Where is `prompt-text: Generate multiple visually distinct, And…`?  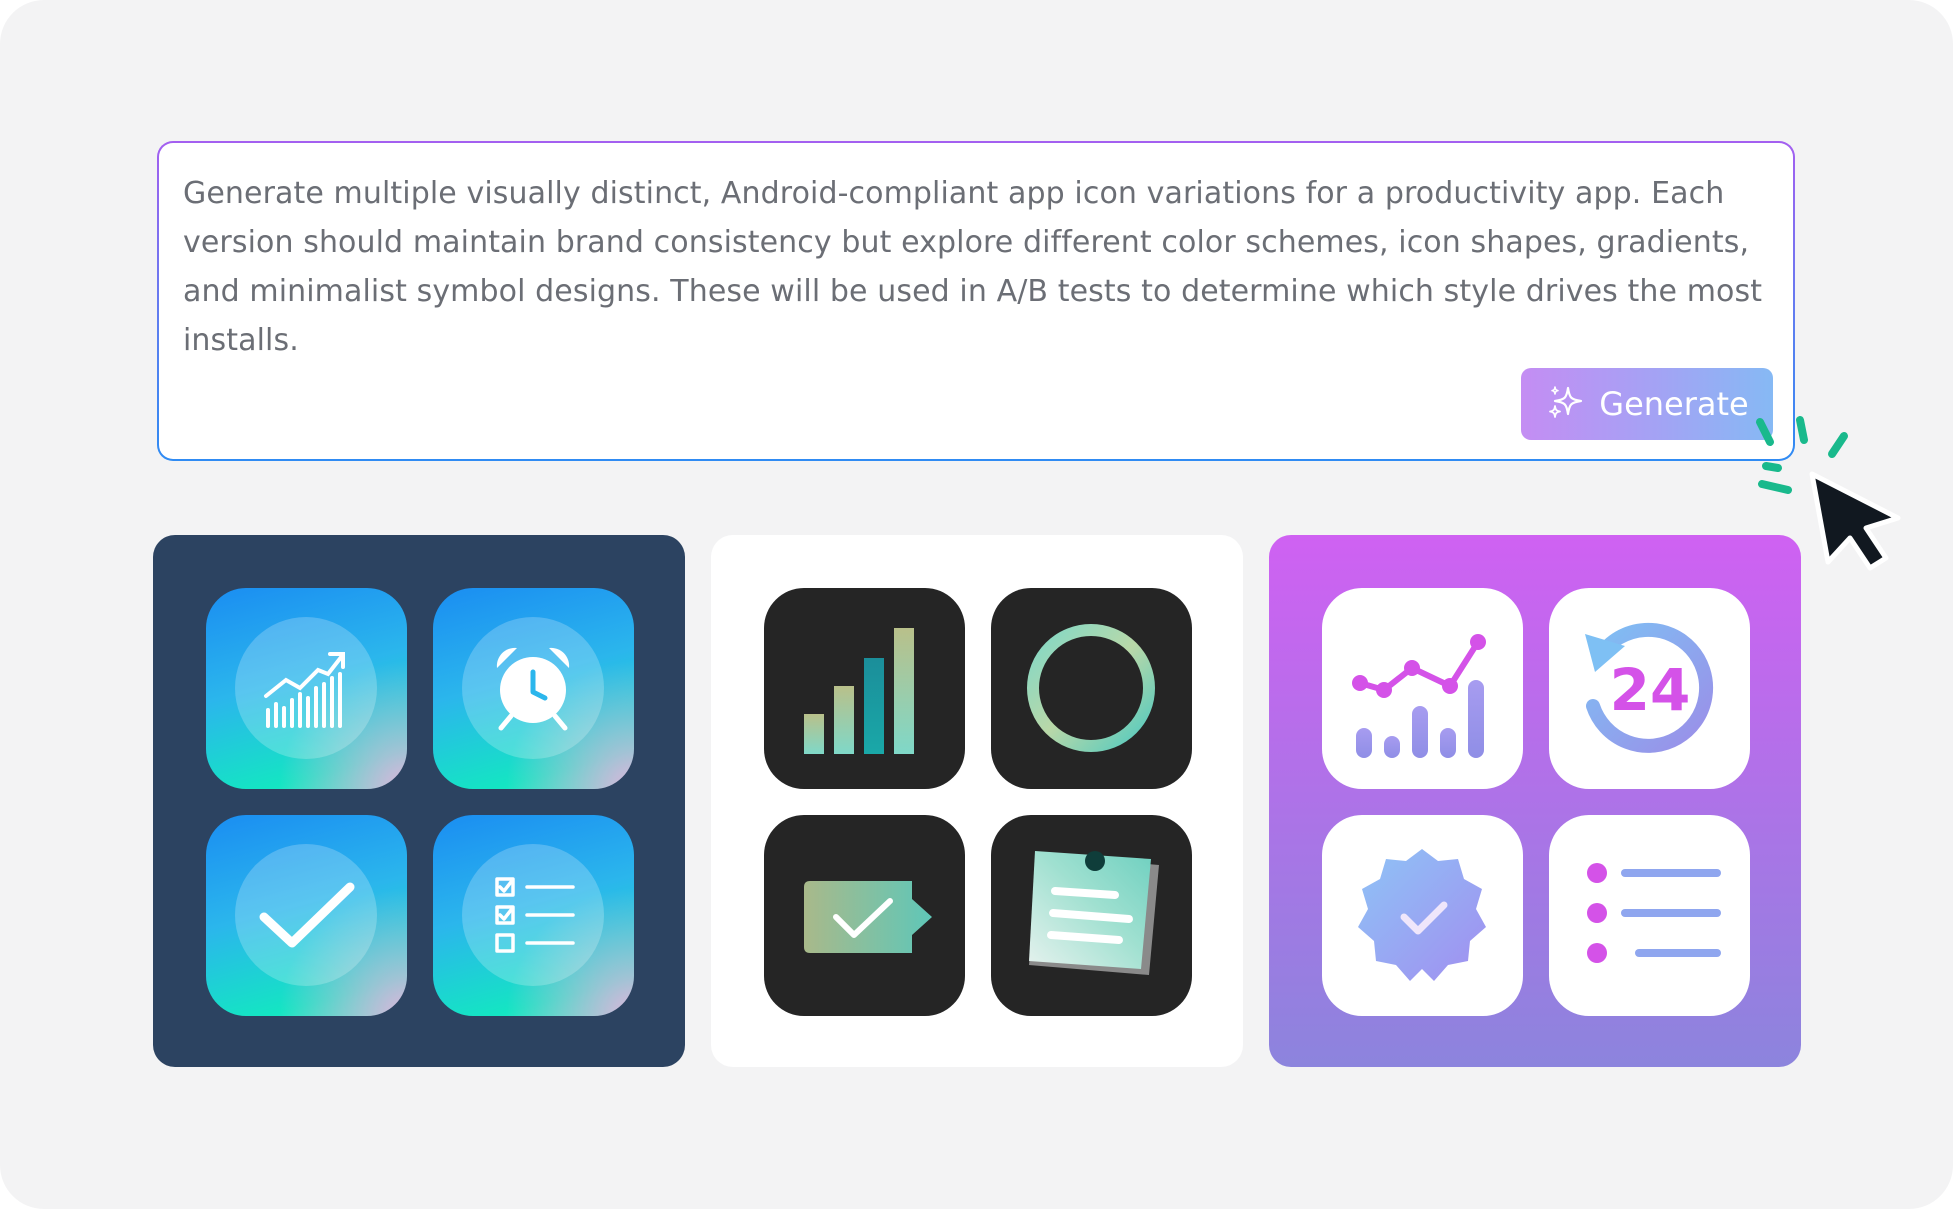
prompt-text: Generate multiple visually distinct, And… is located at coordinates (973, 267).